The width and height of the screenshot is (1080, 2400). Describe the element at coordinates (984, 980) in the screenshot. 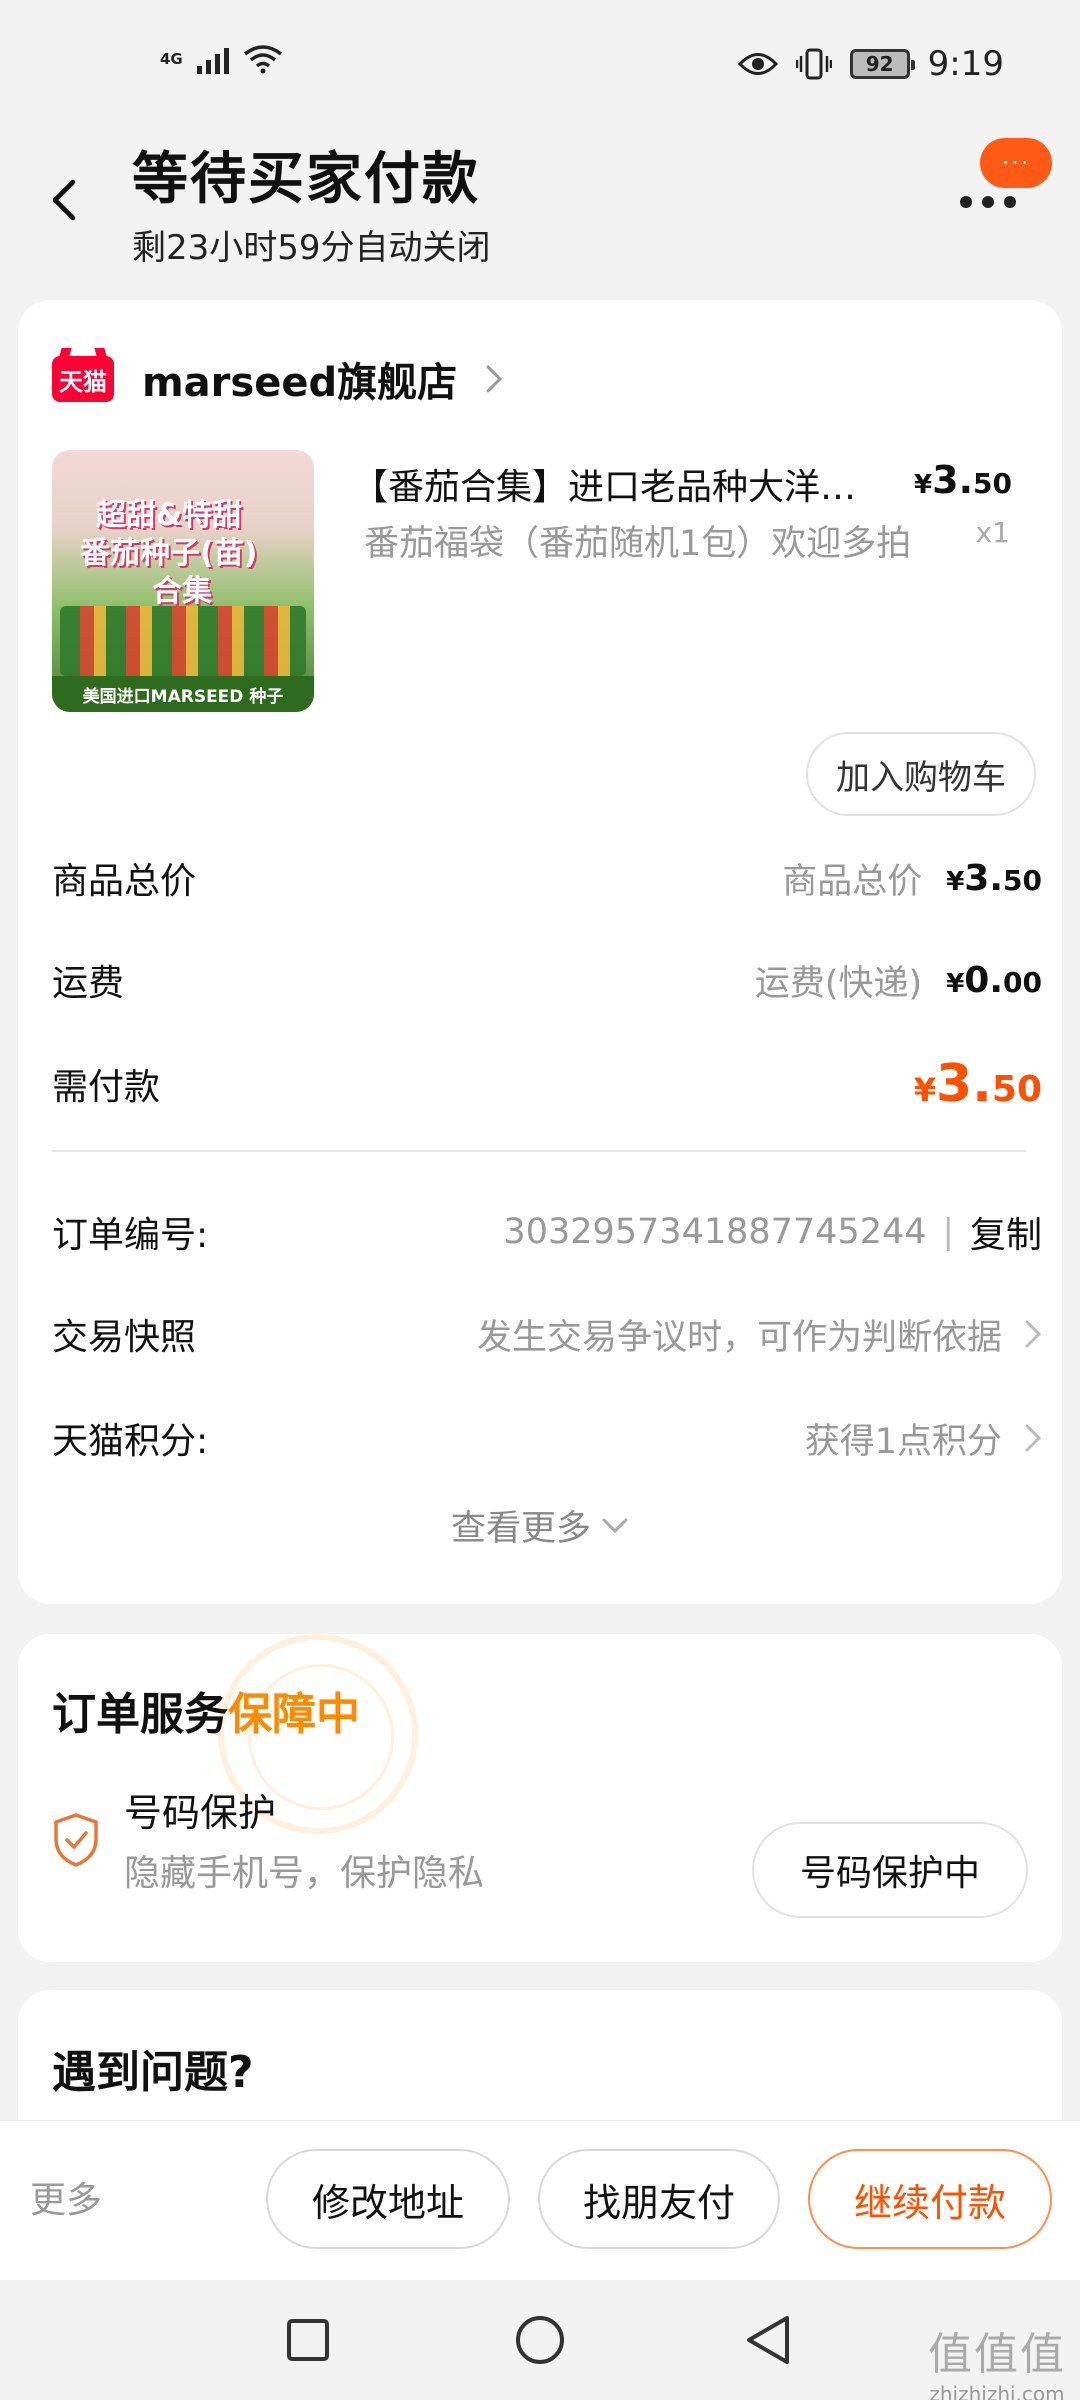

I see `amount-integer: 0.` at that location.